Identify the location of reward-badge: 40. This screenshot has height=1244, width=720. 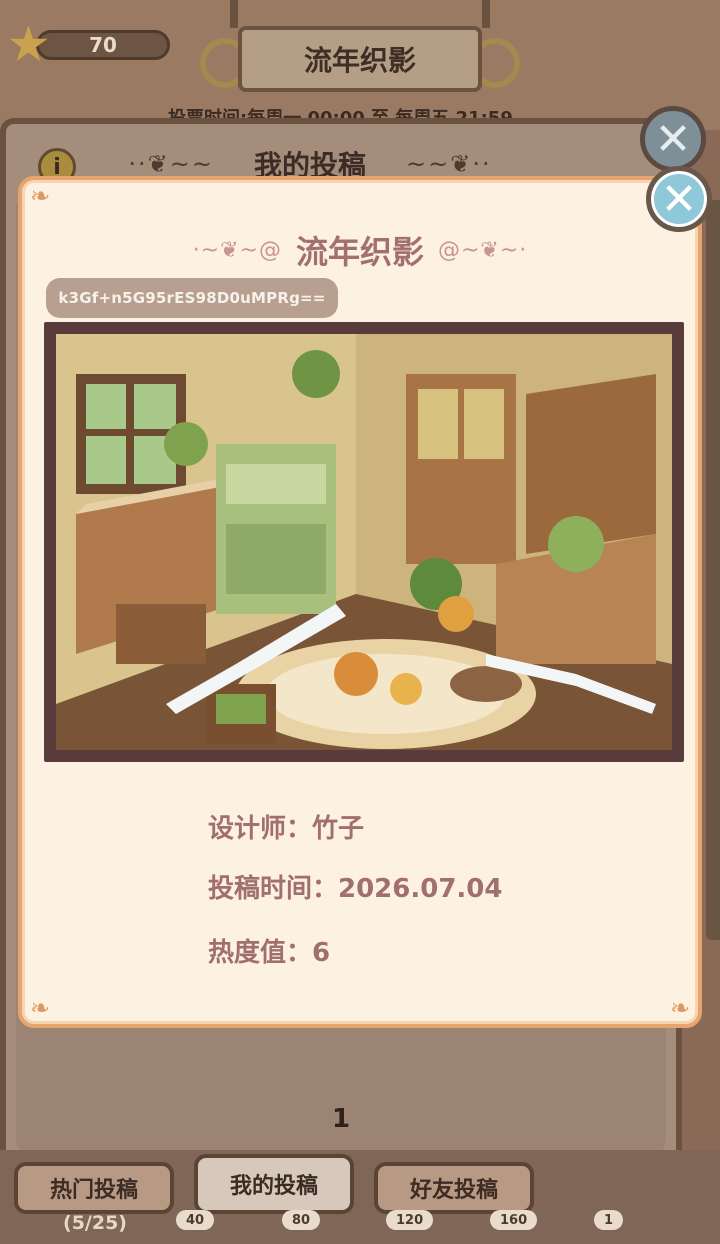
(195, 1220).